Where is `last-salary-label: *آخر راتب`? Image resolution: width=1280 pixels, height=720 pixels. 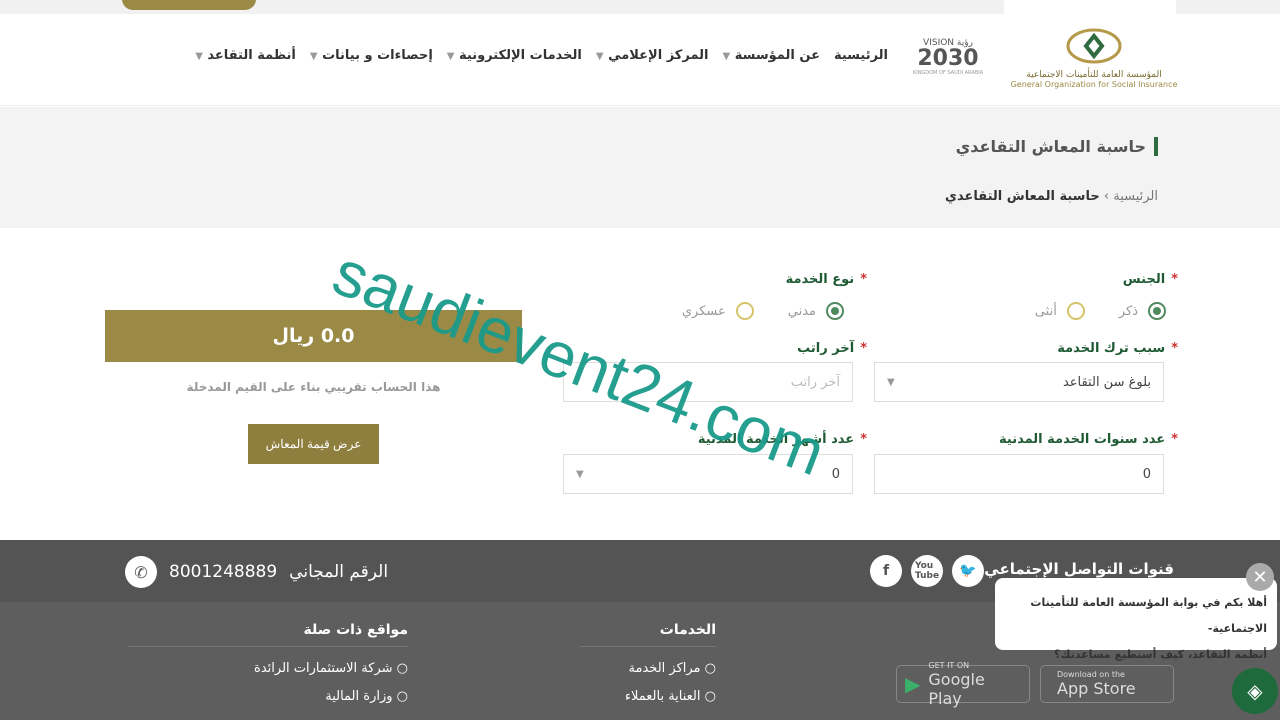 last-salary-label: *آخر راتب is located at coordinates (832, 348).